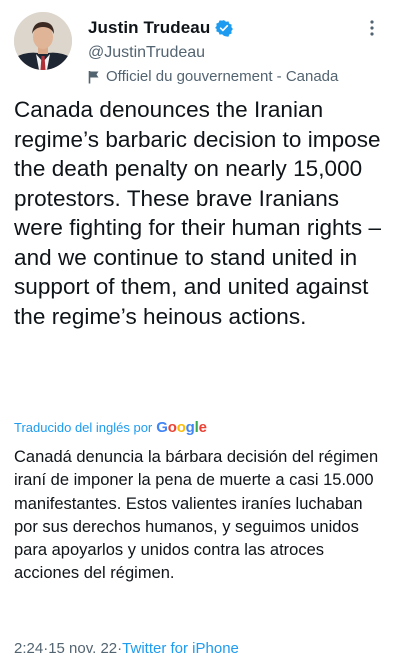  What do you see at coordinates (146, 53) in the screenshot?
I see `user-handle: @JustinTrudeau` at bounding box center [146, 53].